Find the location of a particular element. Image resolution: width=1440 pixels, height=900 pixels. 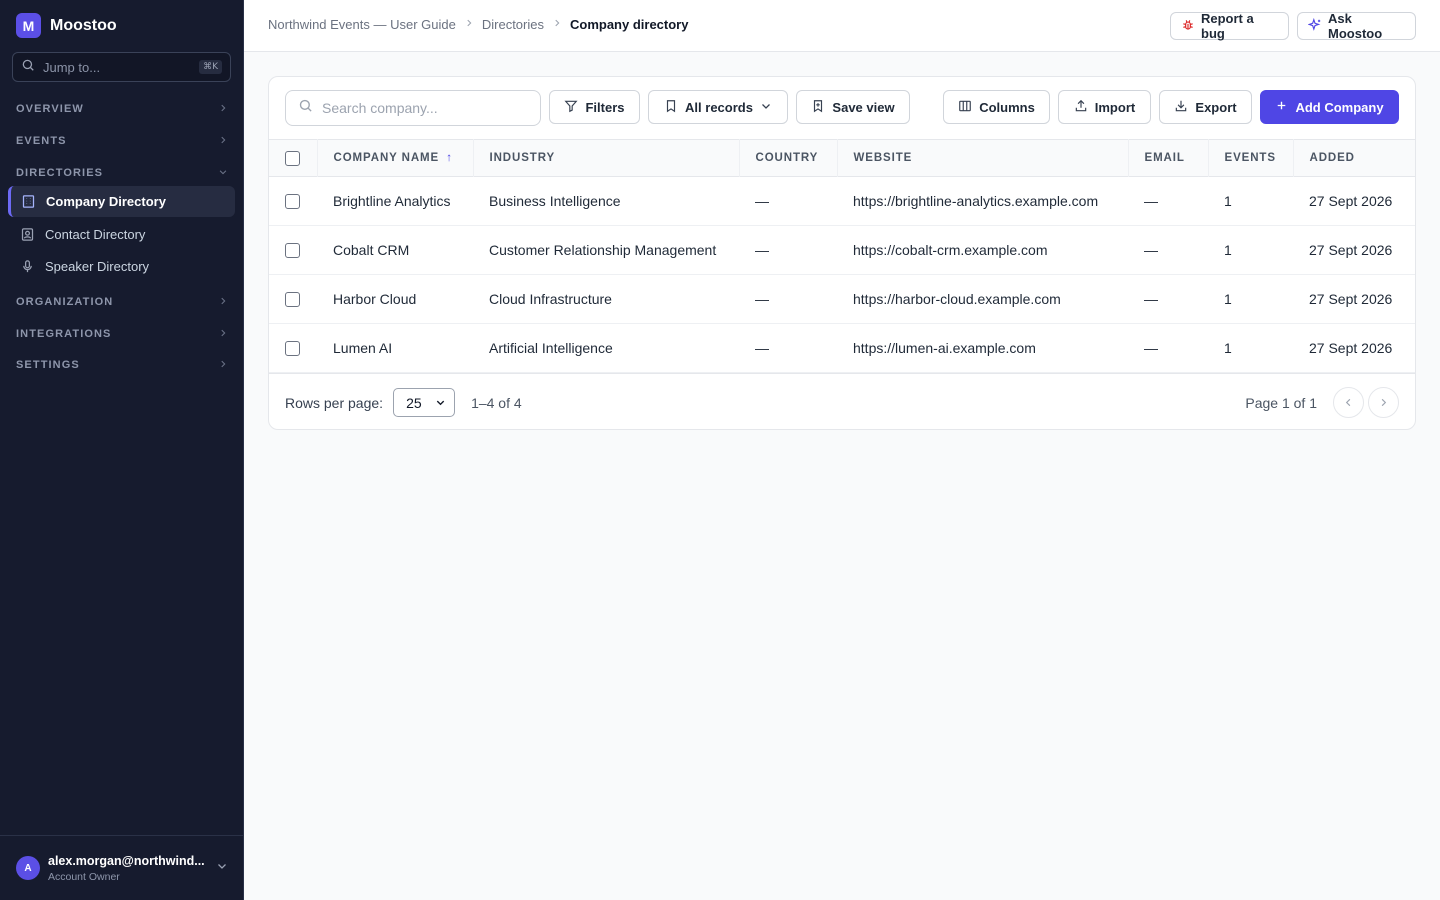

user-role: Account Owner is located at coordinates (84, 876).